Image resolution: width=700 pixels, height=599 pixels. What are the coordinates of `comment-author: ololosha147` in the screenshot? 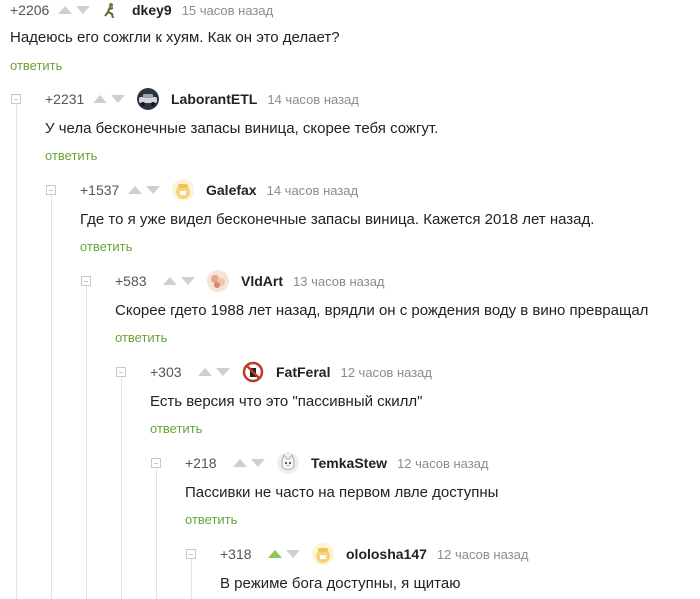 It's located at (386, 554).